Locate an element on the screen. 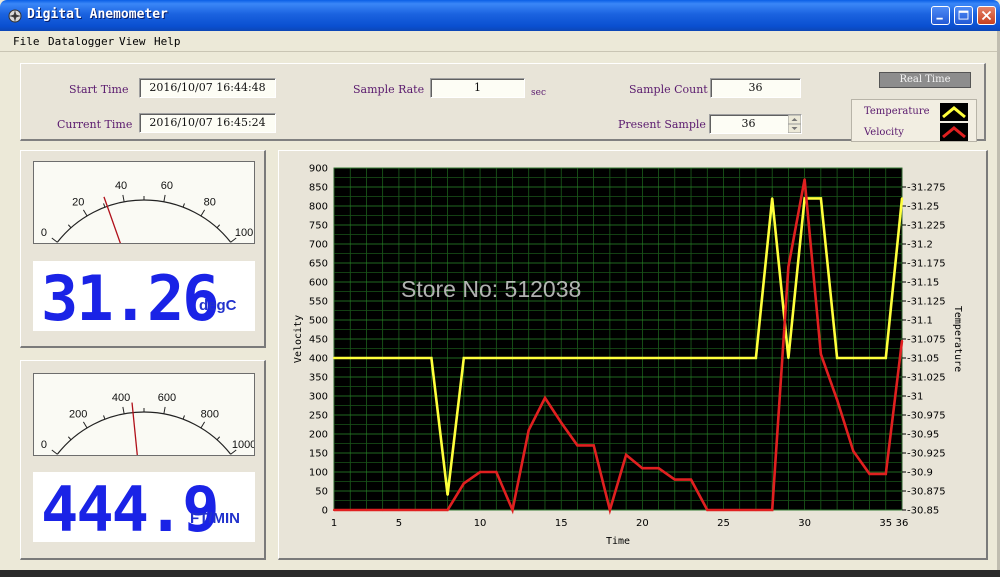 Image resolution: width=1000 pixels, height=577 pixels. maximize-button is located at coordinates (963, 15).